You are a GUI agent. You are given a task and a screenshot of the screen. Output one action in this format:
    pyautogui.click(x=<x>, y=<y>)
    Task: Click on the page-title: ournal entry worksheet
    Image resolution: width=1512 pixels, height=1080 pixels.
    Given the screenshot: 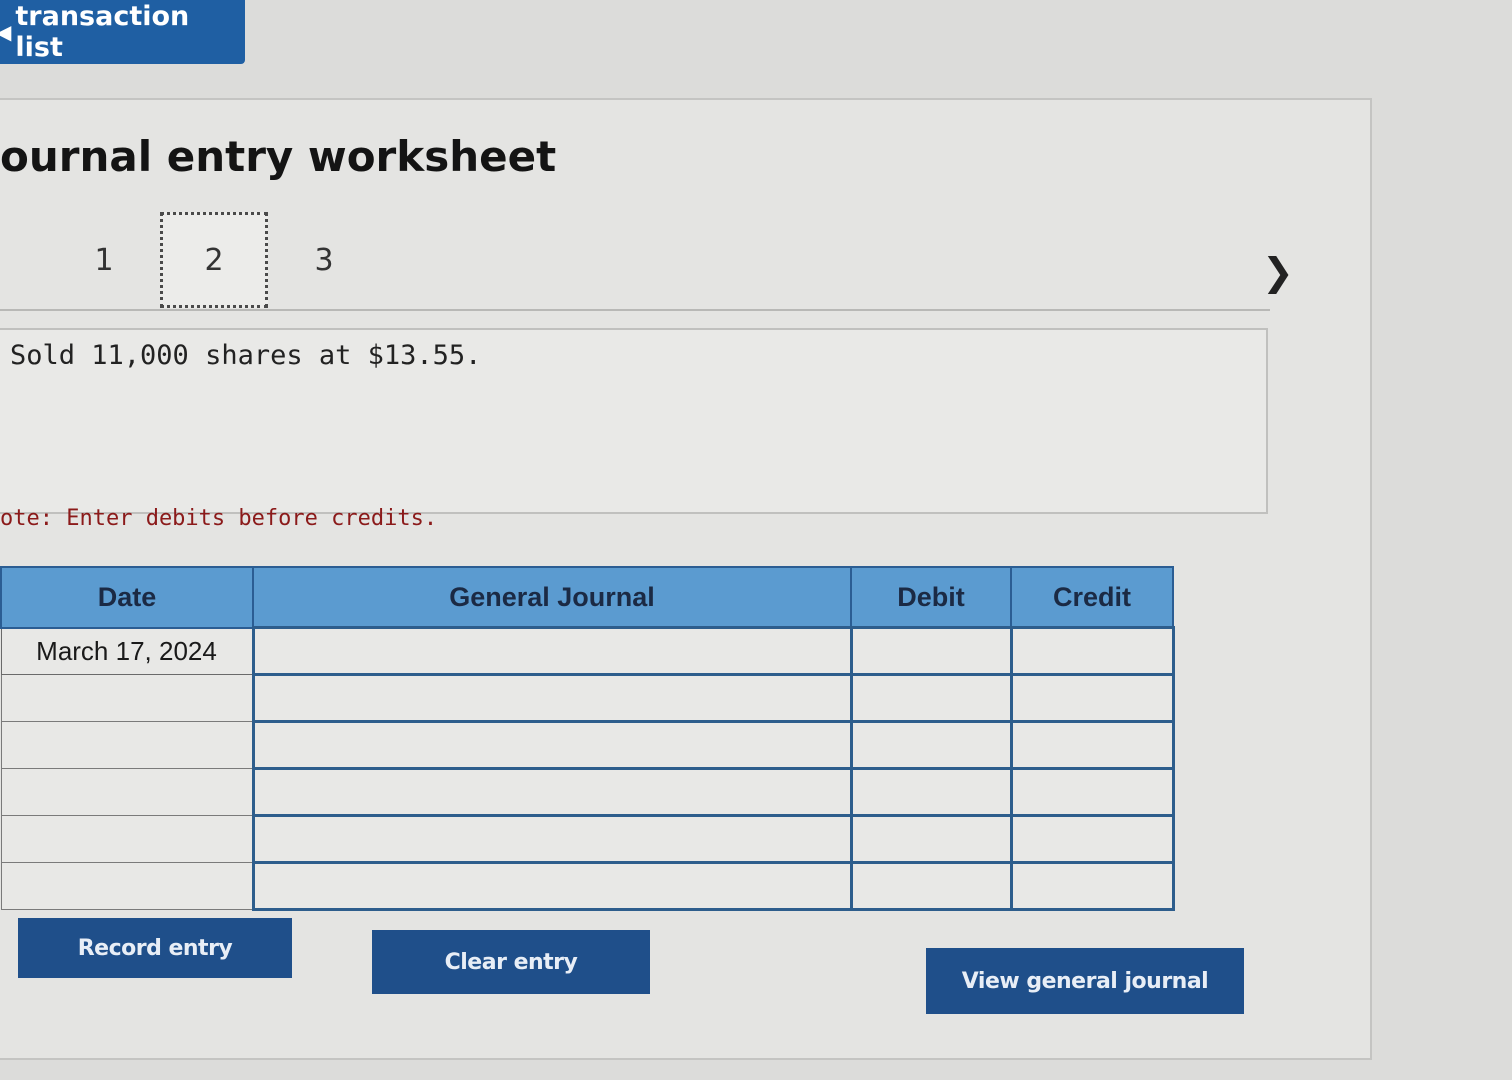 What is the action you would take?
    pyautogui.click(x=278, y=156)
    